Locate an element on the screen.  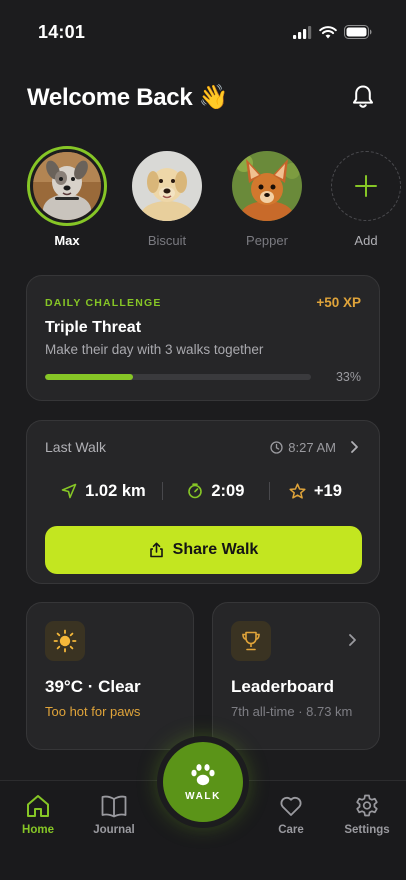
status-bar: 14:01 is located at coordinates (203, 32).